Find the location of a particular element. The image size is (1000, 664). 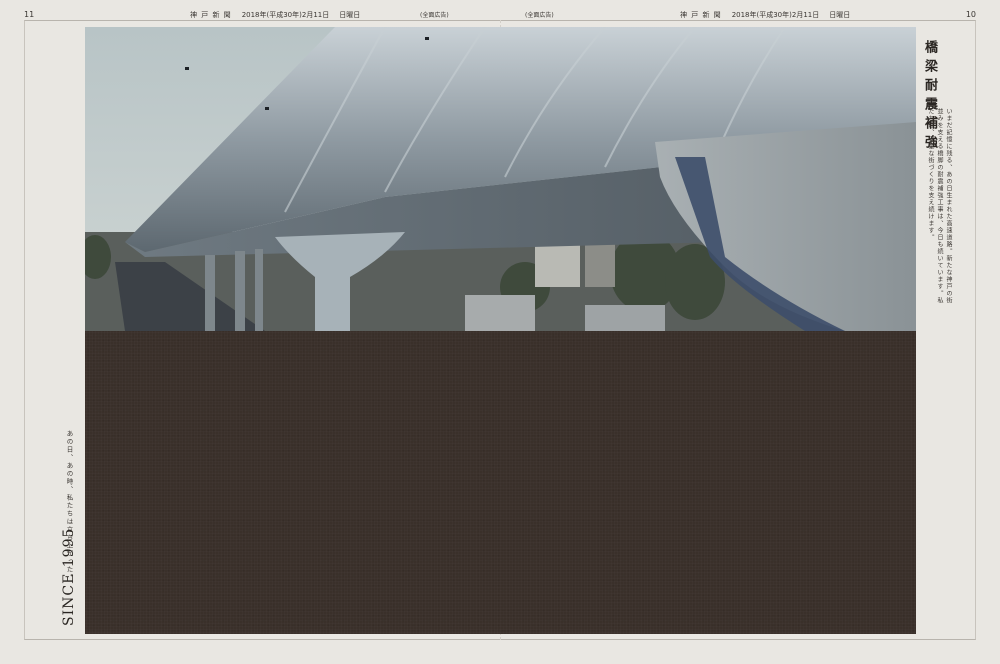

page-number-left: 11 is located at coordinates (29, 14).